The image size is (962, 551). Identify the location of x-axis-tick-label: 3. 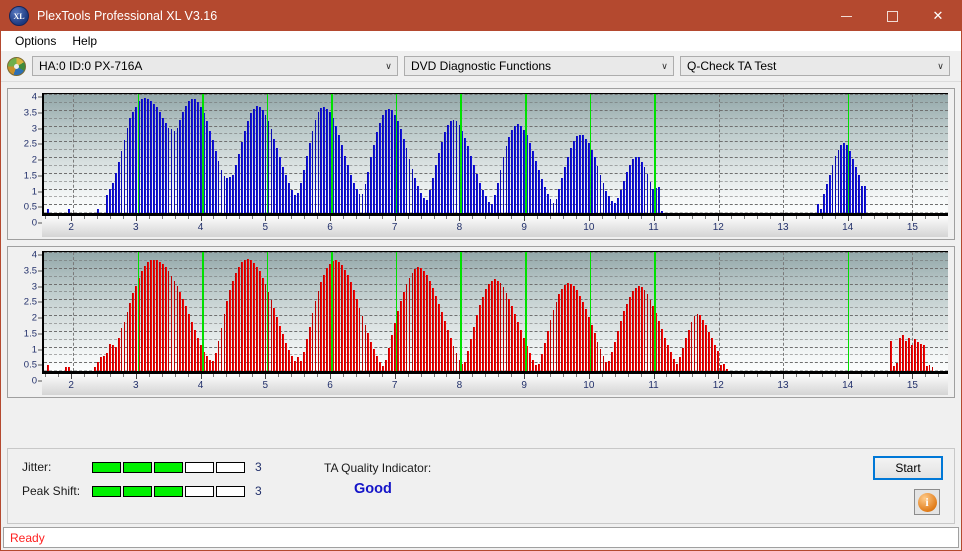
(136, 385).